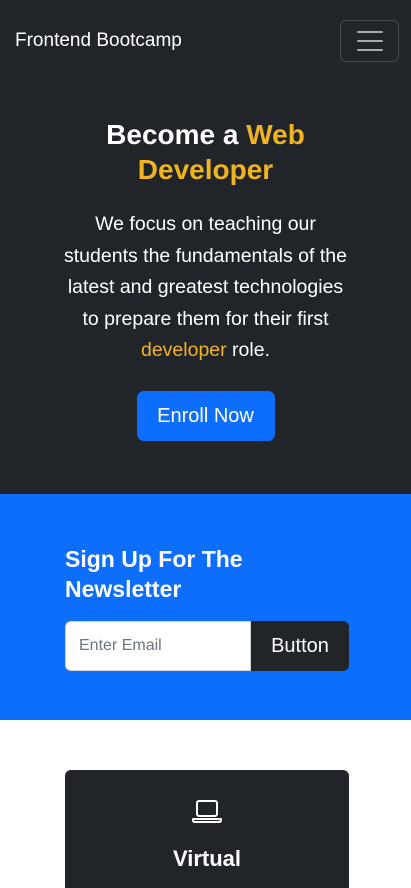  I want to click on feature-card-title: Virtual, so click(207, 858).